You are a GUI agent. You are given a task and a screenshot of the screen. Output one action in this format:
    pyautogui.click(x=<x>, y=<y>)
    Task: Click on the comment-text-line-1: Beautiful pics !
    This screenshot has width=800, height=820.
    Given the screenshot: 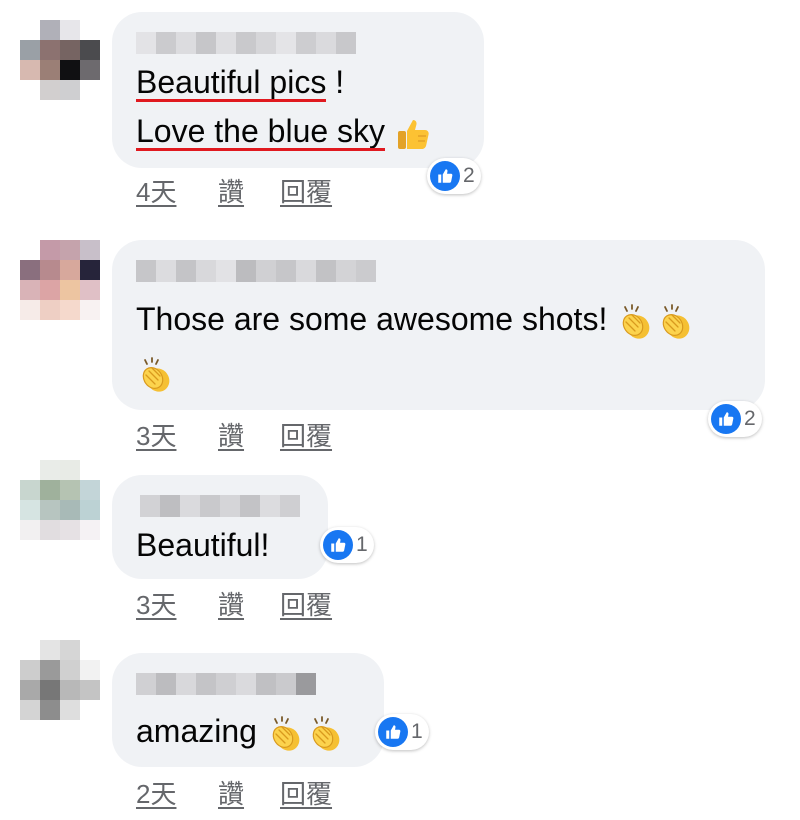 What is the action you would take?
    pyautogui.click(x=240, y=82)
    